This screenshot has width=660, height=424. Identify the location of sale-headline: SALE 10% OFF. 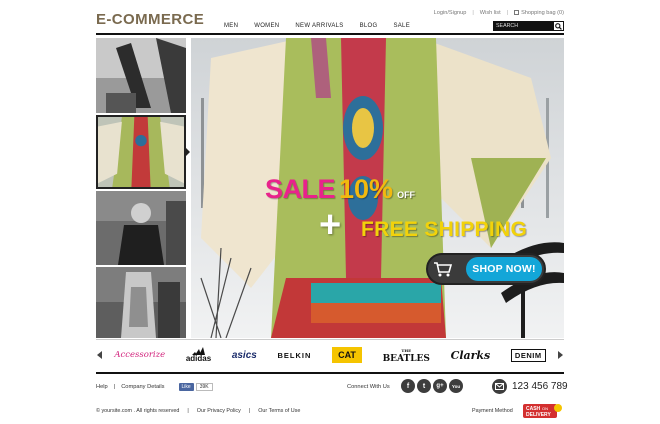
(340, 189).